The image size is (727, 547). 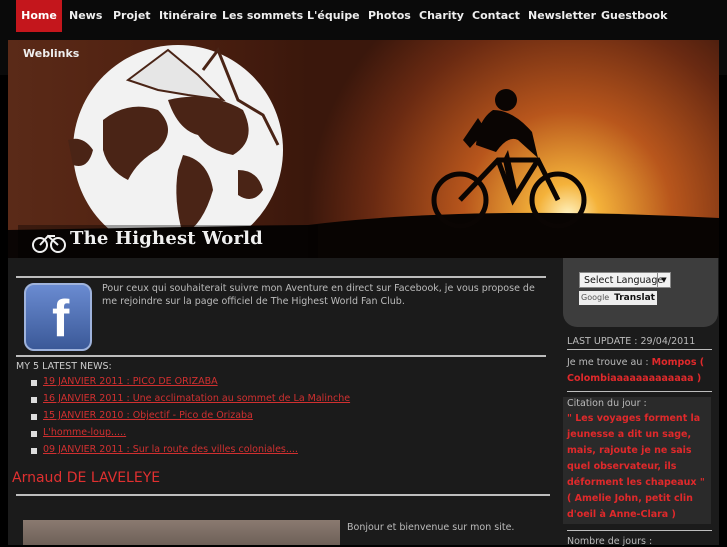 What do you see at coordinates (595, 297) in the screenshot?
I see `google-logo: Google` at bounding box center [595, 297].